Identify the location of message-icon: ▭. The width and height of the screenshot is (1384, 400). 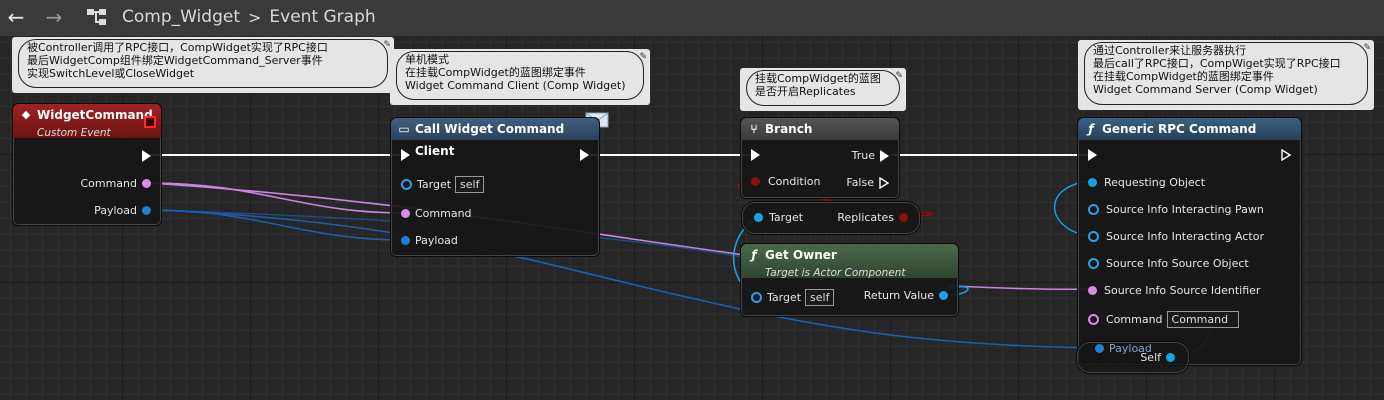
(404, 129).